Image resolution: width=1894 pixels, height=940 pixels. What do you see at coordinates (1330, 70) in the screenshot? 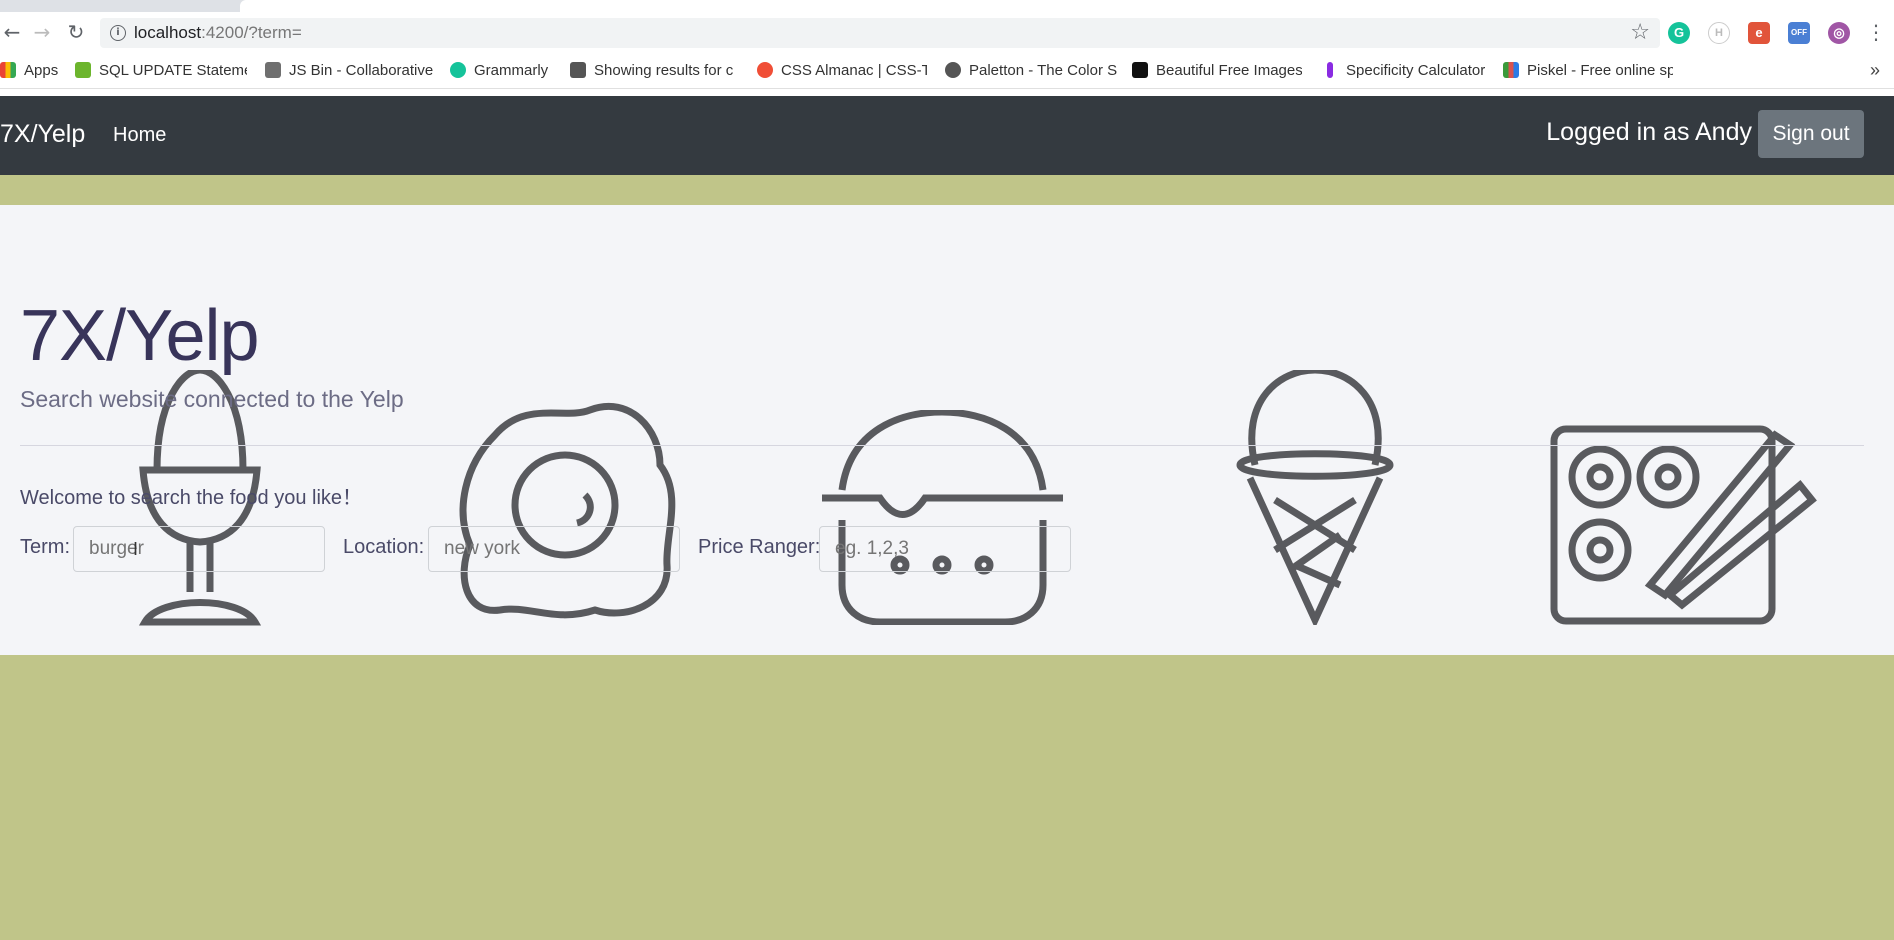
I see `specificity-icon` at bounding box center [1330, 70].